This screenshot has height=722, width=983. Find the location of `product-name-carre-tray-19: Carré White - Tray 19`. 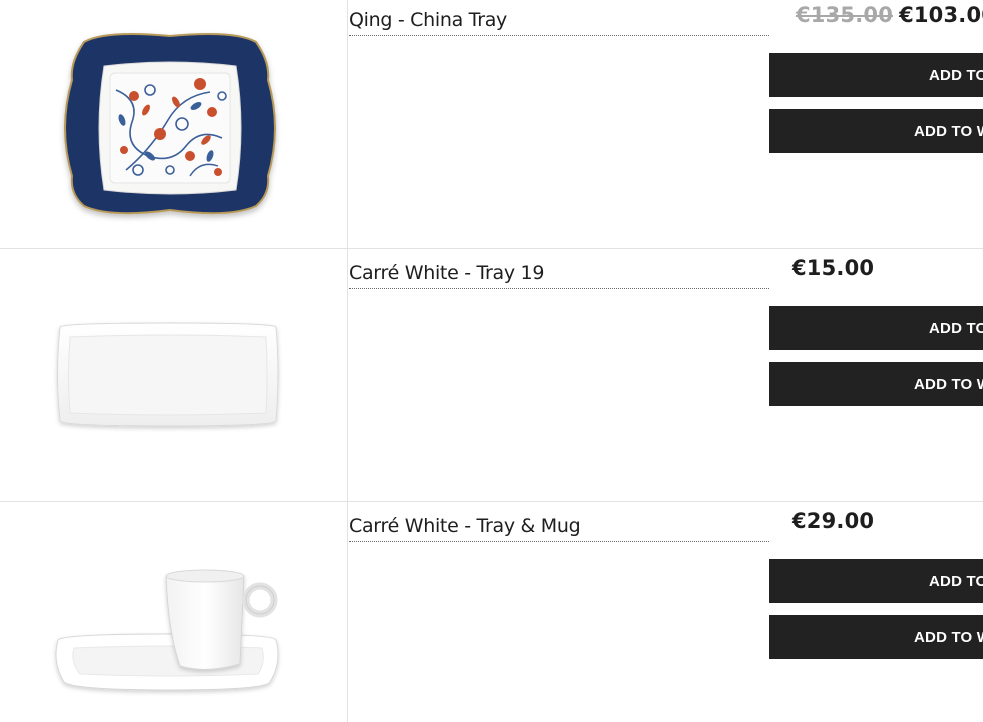

product-name-carre-tray-19: Carré White - Tray 19 is located at coordinates (559, 275).